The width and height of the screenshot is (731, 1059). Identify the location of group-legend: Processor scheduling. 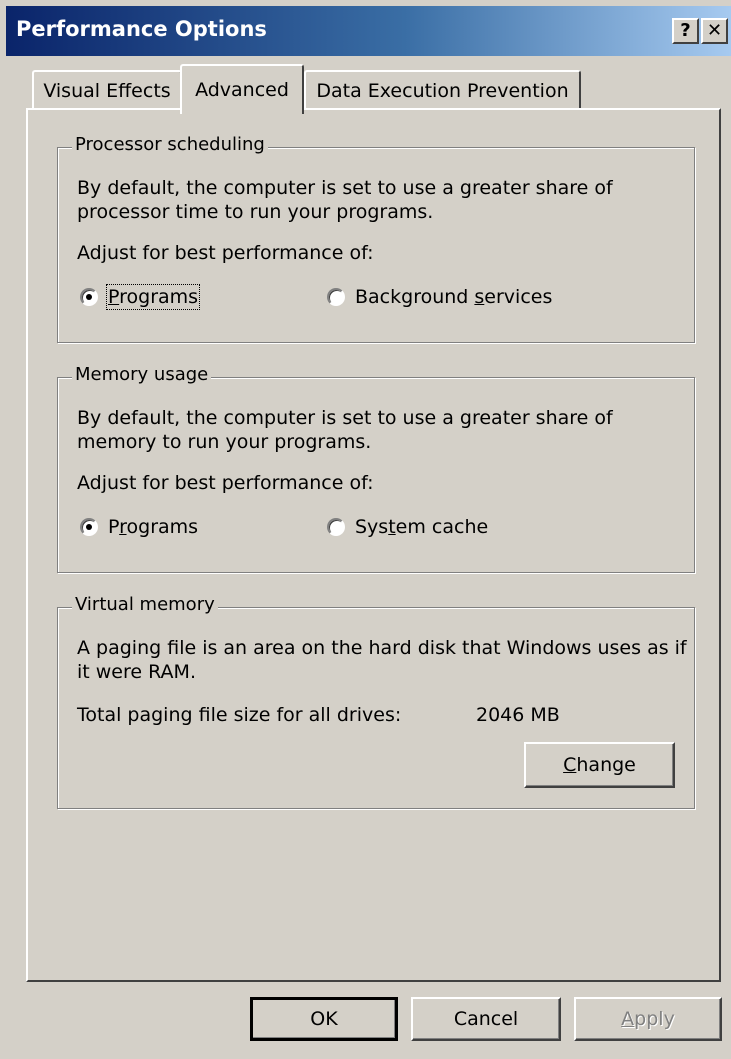
(170, 144).